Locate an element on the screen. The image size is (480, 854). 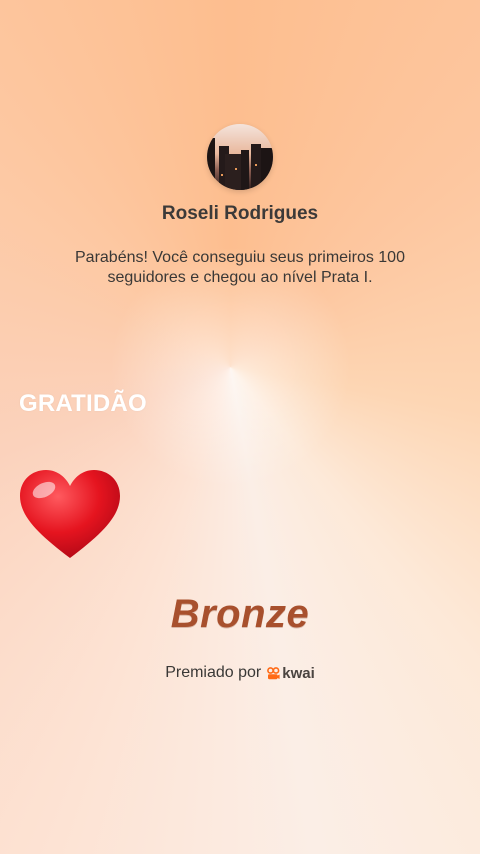
red-heart-icon is located at coordinates (70, 514).